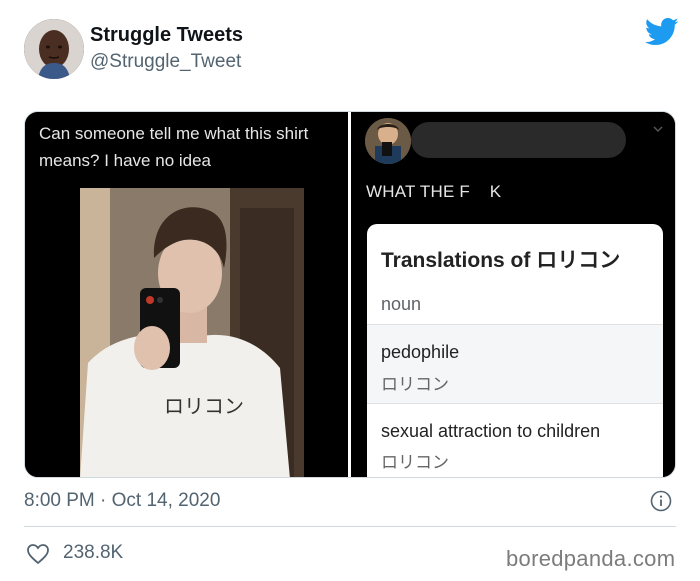 This screenshot has width=700, height=581. Describe the element at coordinates (434, 191) in the screenshot. I see `reply-text: WHAT THE F K` at that location.